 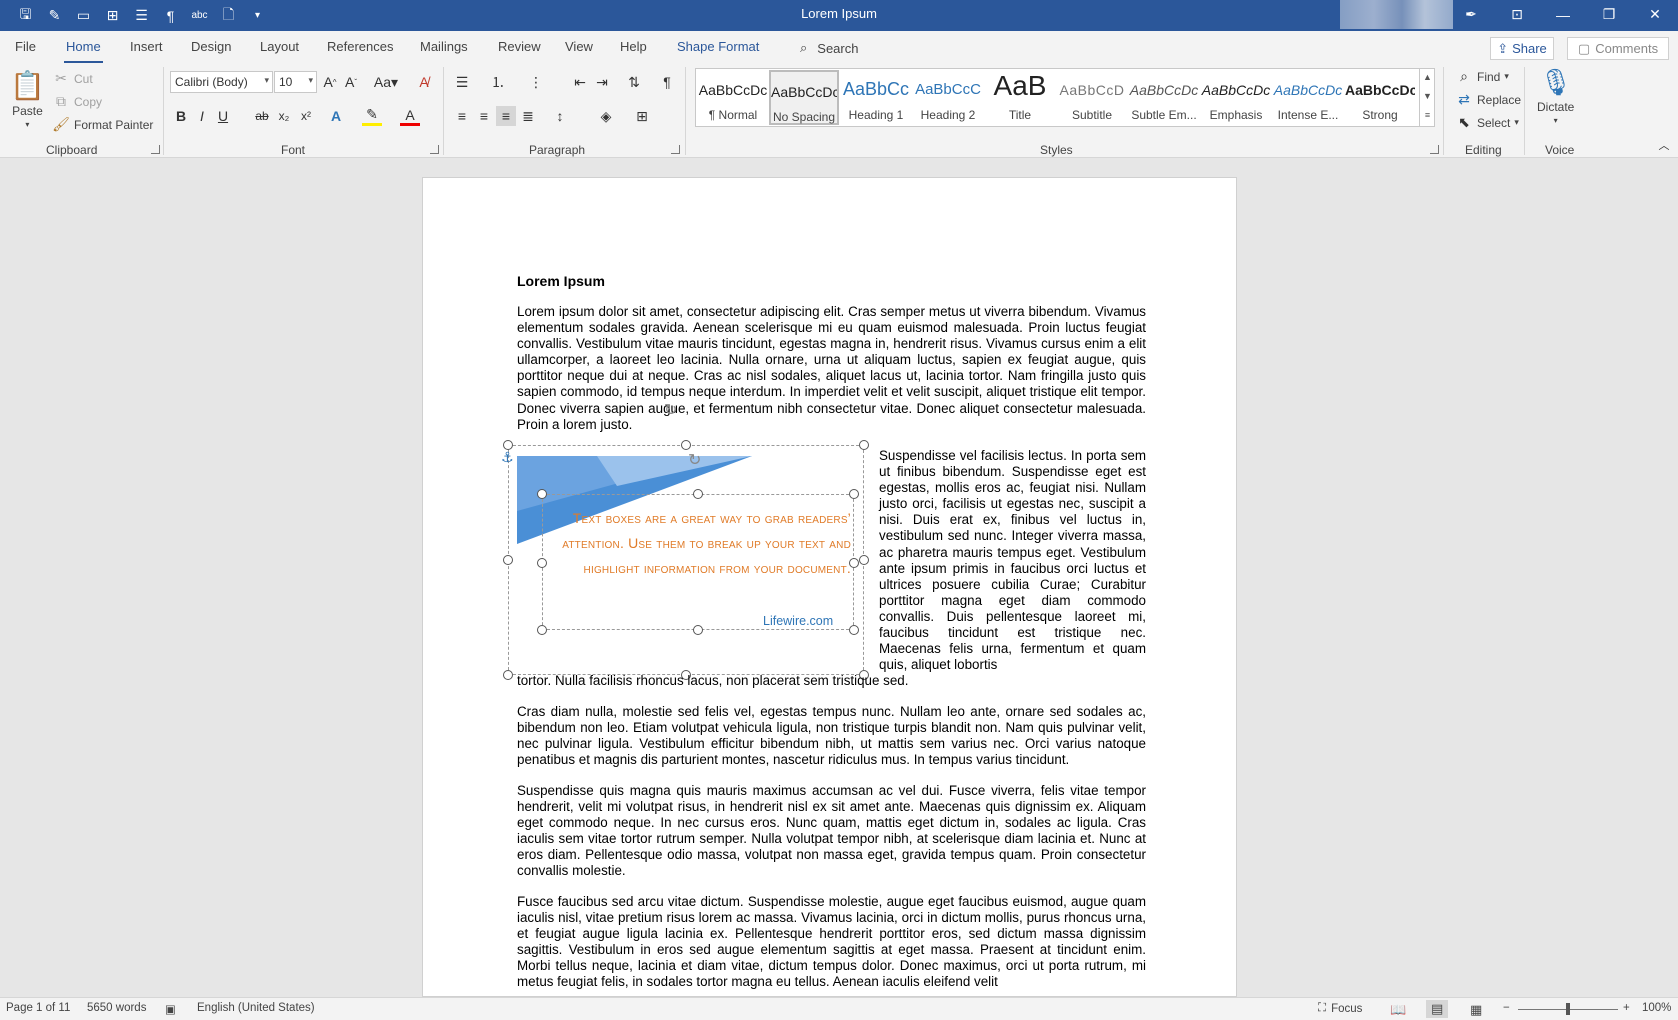 What do you see at coordinates (633, 46) in the screenshot?
I see `tab-help: Help` at bounding box center [633, 46].